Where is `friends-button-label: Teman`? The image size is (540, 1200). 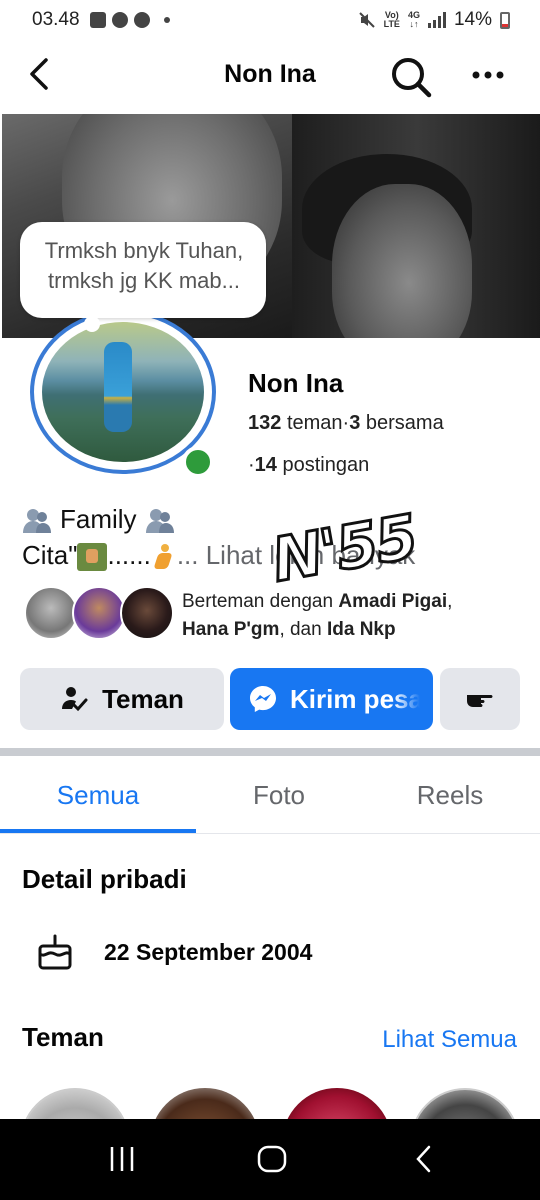
friends-button-label: Teman is located at coordinates (143, 698).